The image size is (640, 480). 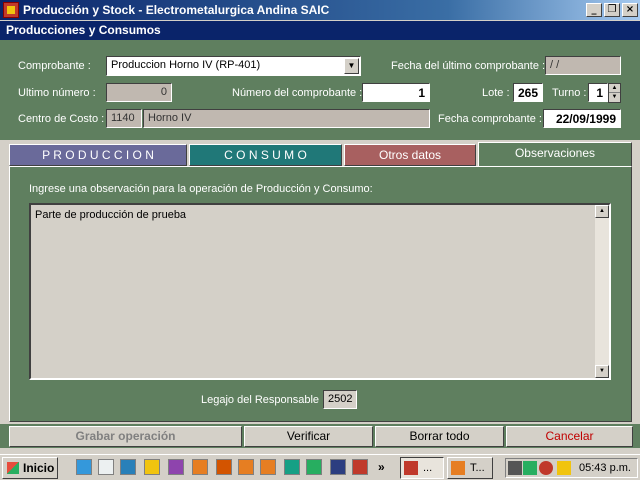 What do you see at coordinates (468, 66) in the screenshot?
I see `fecha-ultimo-label: Fecha del último comprobante :` at bounding box center [468, 66].